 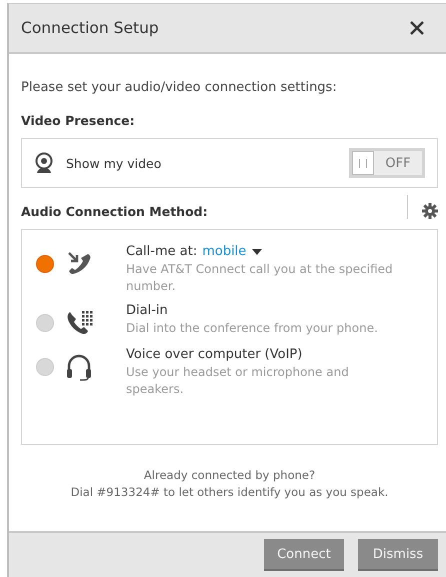 What do you see at coordinates (79, 367) in the screenshot?
I see `headset-icon` at bounding box center [79, 367].